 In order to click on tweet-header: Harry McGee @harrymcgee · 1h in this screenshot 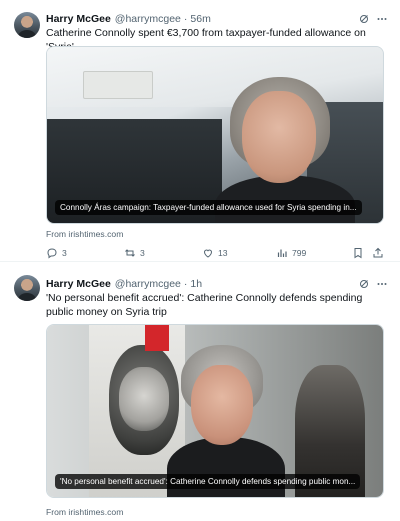, I will do `click(124, 284)`.